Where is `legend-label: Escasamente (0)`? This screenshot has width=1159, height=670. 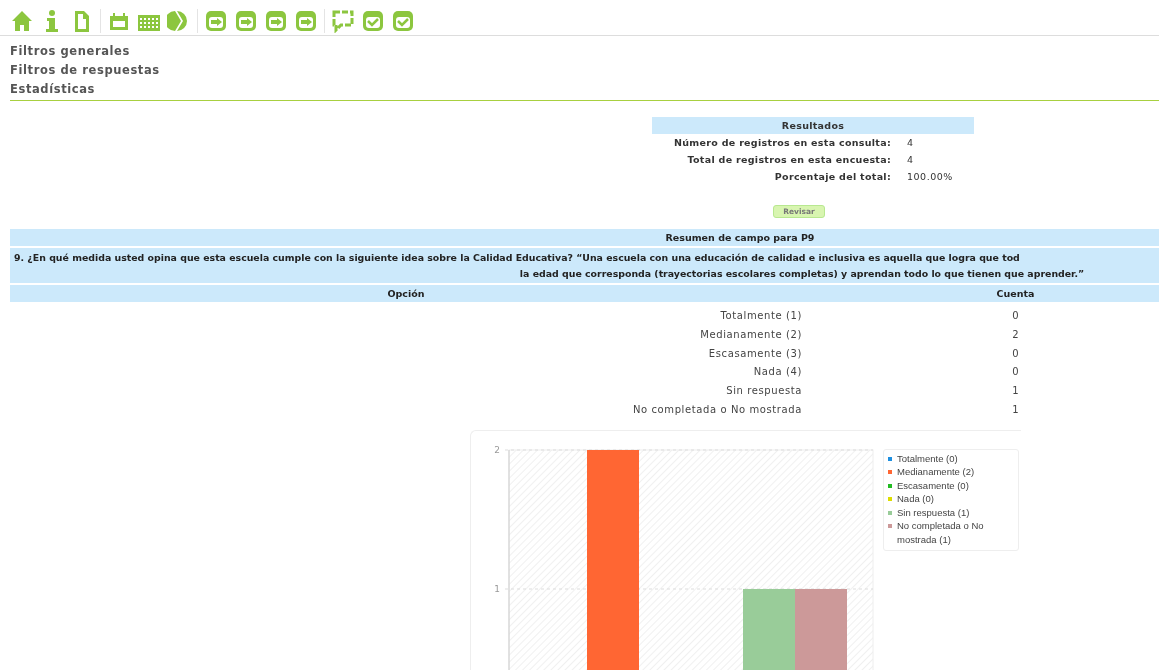 legend-label: Escasamente (0) is located at coordinates (933, 485).